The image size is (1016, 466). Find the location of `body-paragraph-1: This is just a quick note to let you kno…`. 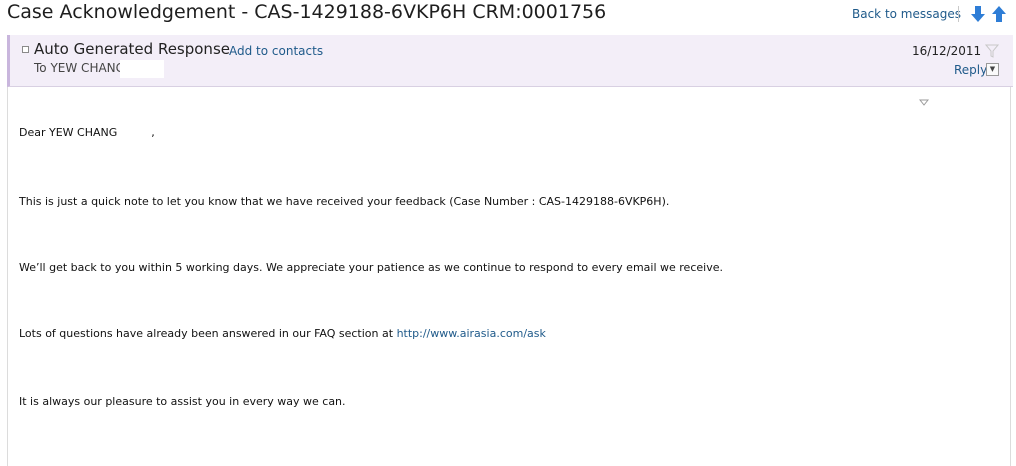

body-paragraph-1: This is just a quick note to let you kno… is located at coordinates (344, 201).